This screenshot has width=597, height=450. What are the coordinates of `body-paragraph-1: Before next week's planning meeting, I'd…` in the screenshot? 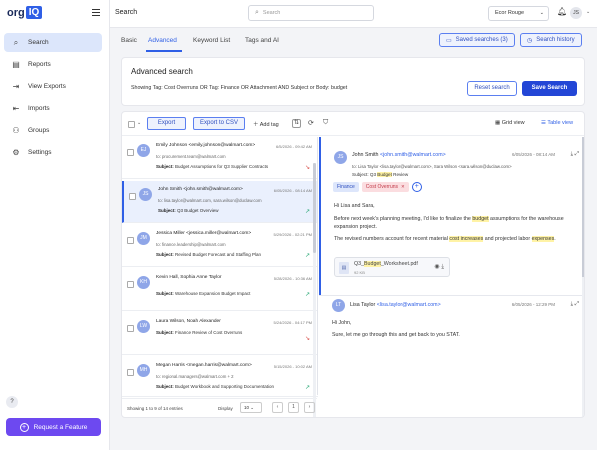 It's located at (454, 223).